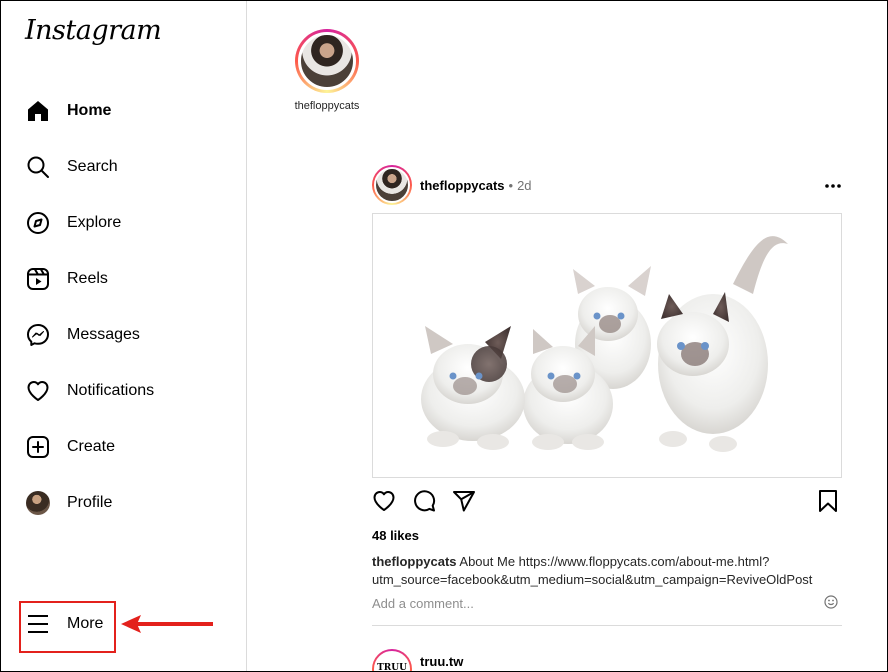 This screenshot has height=672, width=888. I want to click on nav-profile: Profile, so click(123, 503).